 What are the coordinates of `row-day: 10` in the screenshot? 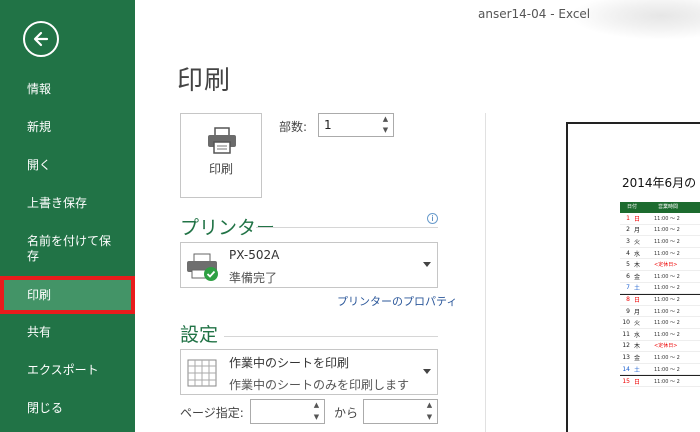 It's located at (626, 323).